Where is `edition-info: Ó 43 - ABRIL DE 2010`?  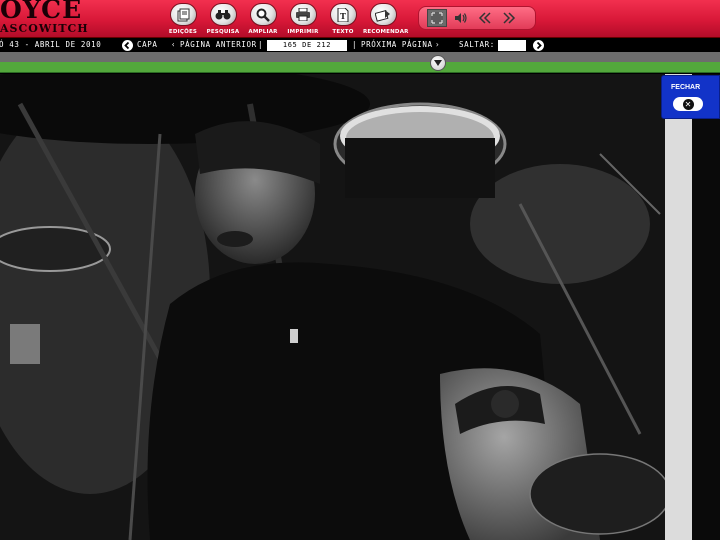 edition-info: Ó 43 - ABRIL DE 2010 is located at coordinates (51, 44).